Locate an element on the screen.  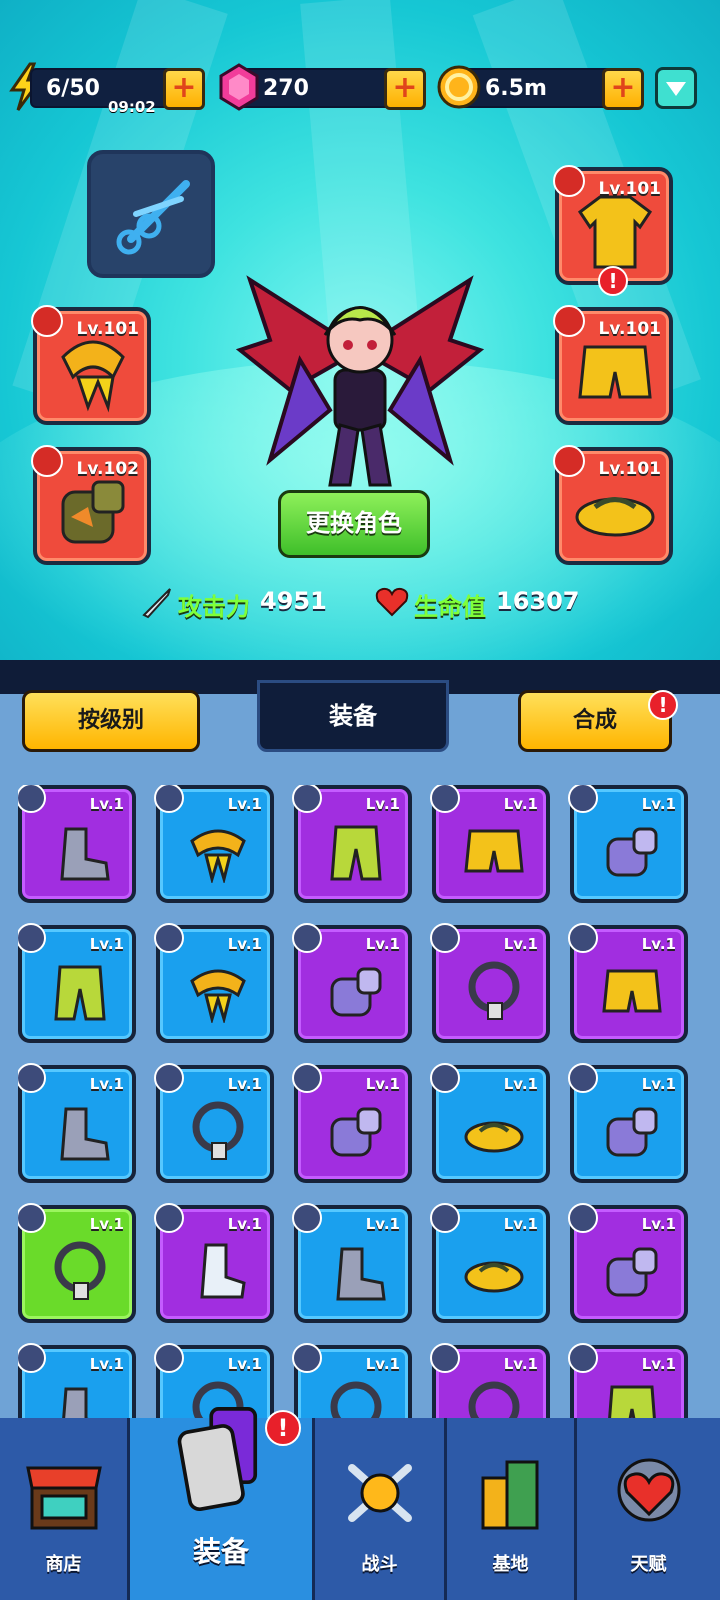
nav-shop: 商店 is located at coordinates (65, 1509).